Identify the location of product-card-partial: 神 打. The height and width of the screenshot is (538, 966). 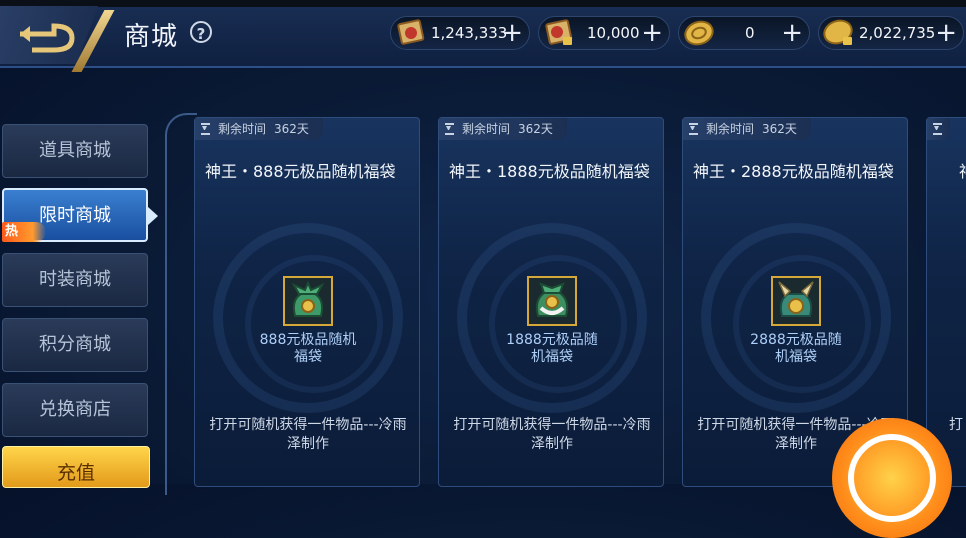
(946, 302).